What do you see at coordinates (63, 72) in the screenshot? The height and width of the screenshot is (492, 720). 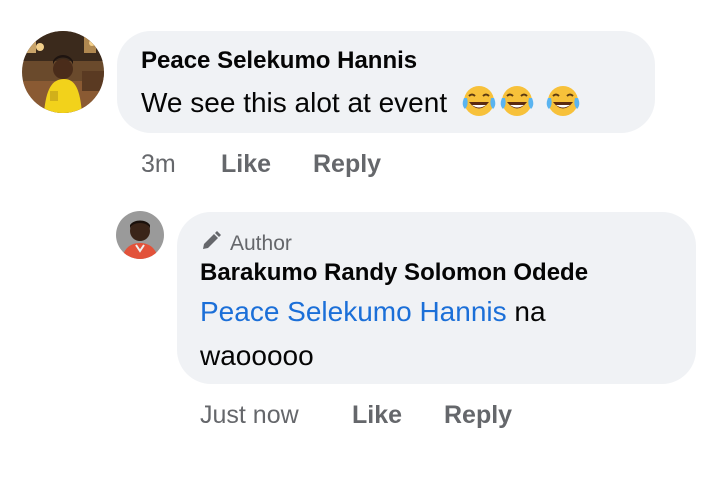 I see `commenter-avatar` at bounding box center [63, 72].